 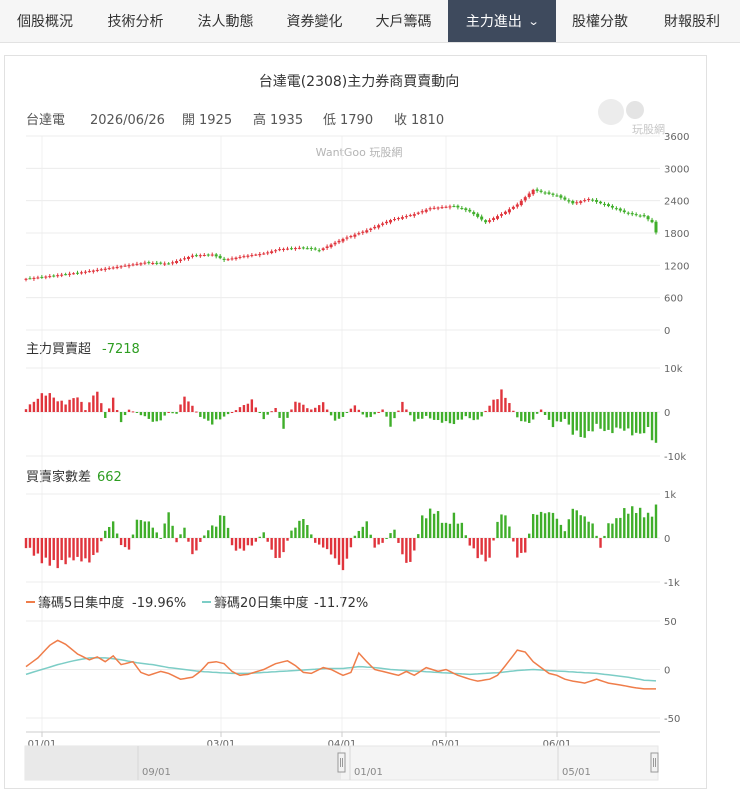 I want to click on tab-margin-trading: 資券變化, so click(x=314, y=21).